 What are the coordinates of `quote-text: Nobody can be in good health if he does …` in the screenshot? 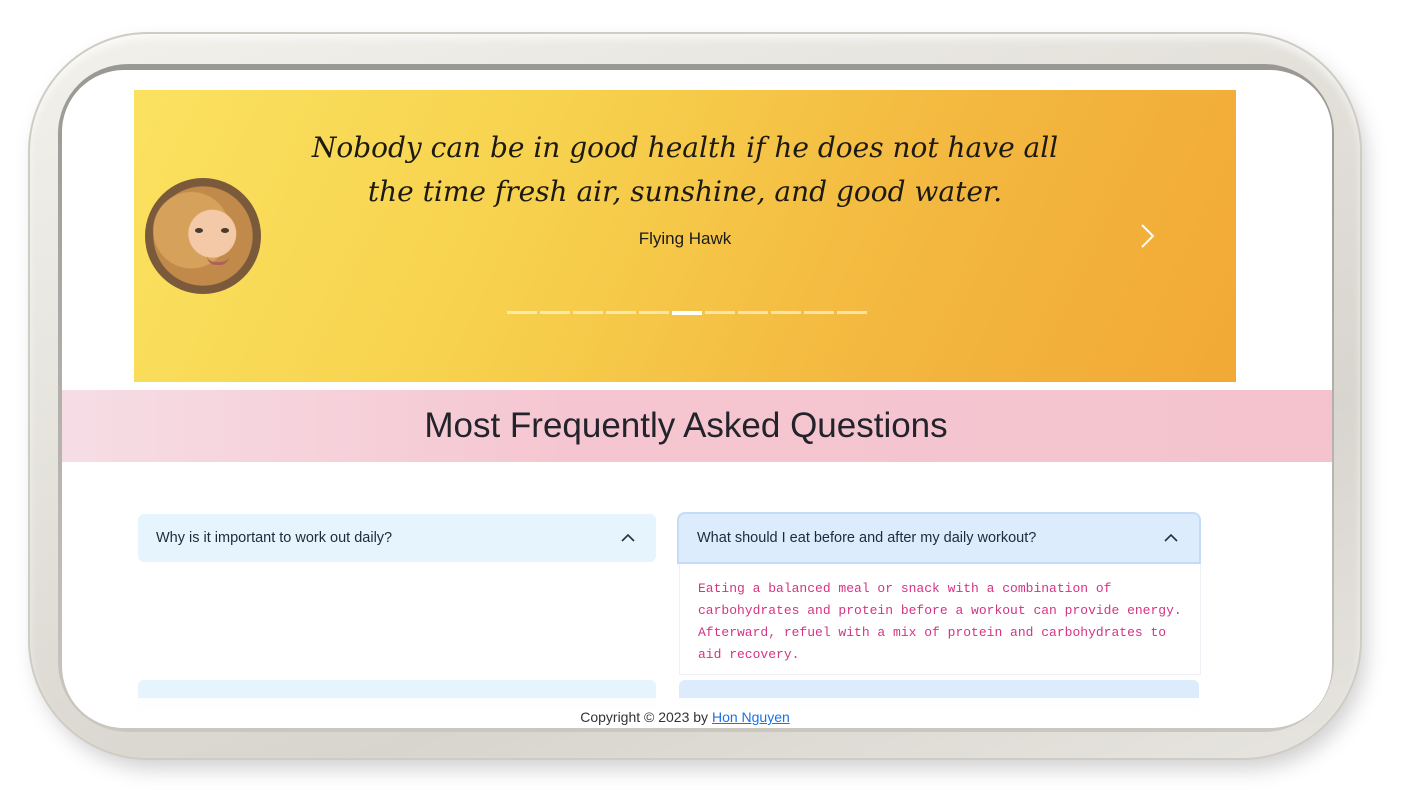 It's located at (685, 169).